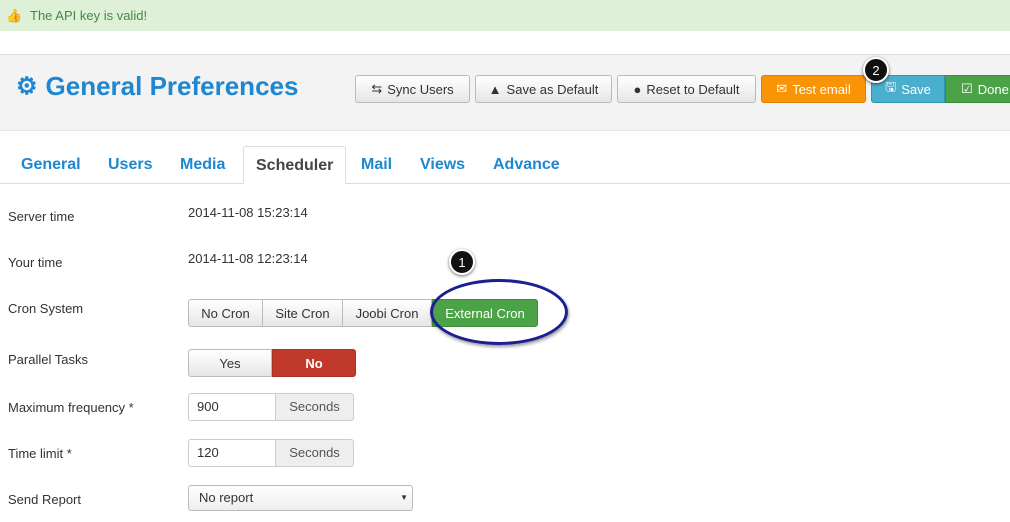 The image size is (1010, 522). What do you see at coordinates (552, 89) in the screenshot?
I see `save-default-label: Save as Default` at bounding box center [552, 89].